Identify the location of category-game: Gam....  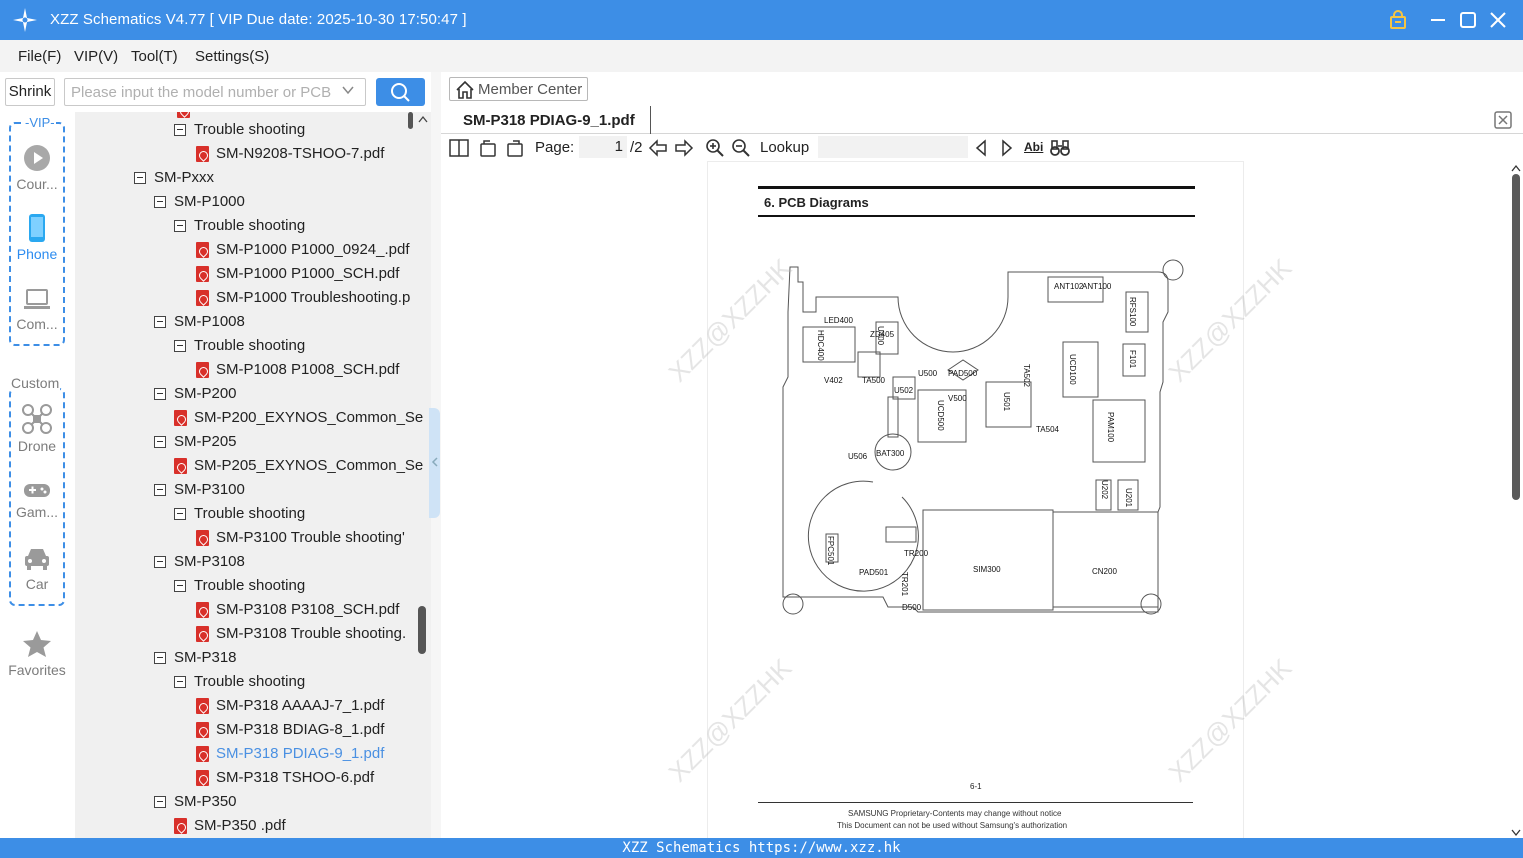
(37, 500).